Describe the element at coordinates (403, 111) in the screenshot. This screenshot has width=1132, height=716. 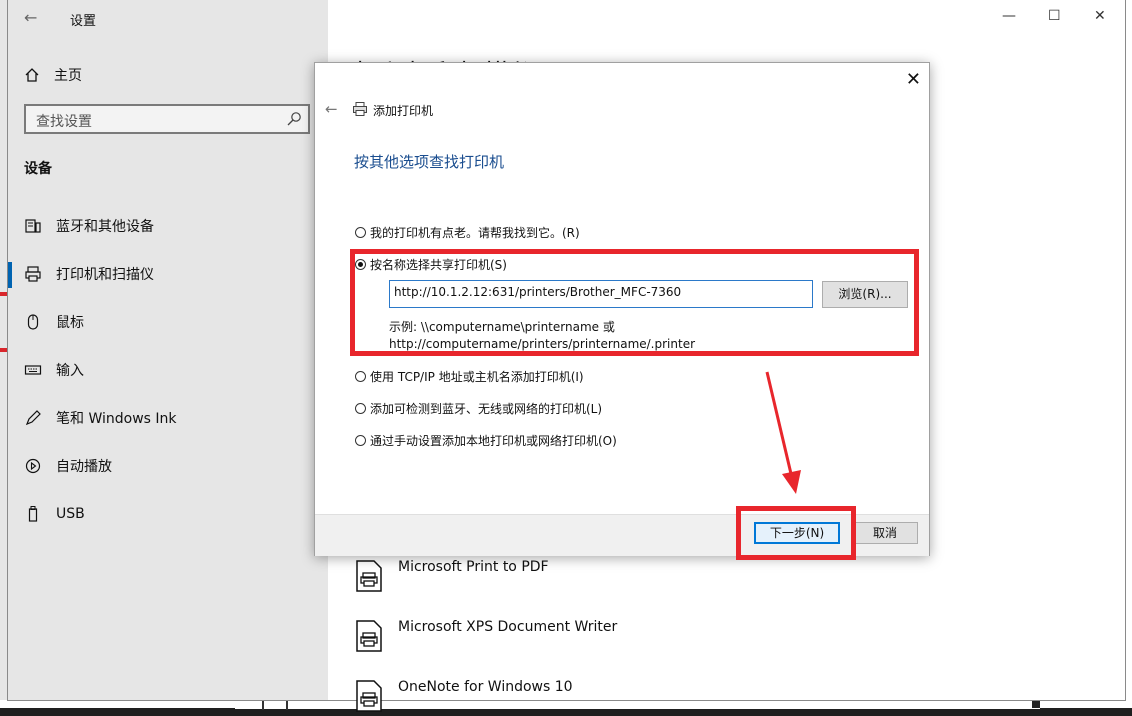
I see `dialog-title: 添加打印机` at that location.